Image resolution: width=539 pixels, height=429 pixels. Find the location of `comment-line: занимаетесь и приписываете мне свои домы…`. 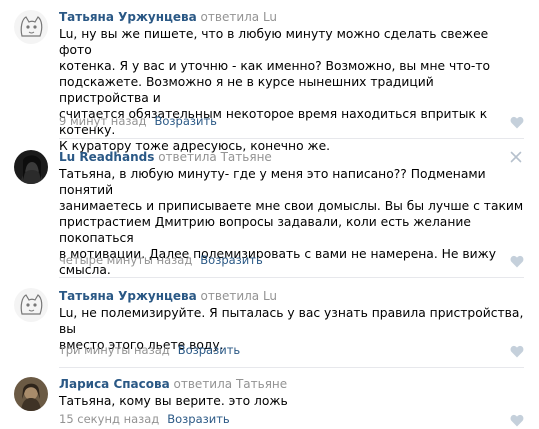

comment-line: занимаетесь и приписываете мне свои домы… is located at coordinates (291, 206).